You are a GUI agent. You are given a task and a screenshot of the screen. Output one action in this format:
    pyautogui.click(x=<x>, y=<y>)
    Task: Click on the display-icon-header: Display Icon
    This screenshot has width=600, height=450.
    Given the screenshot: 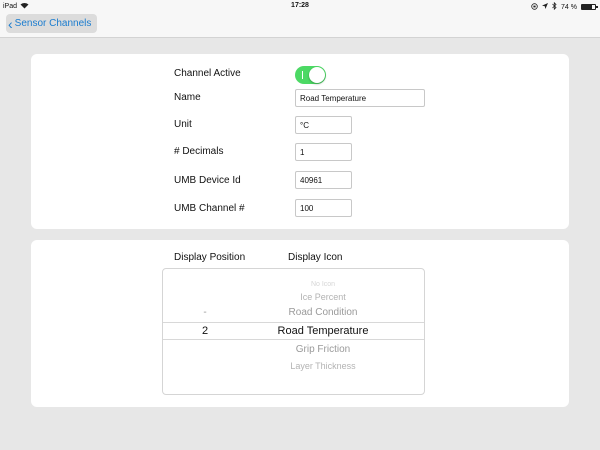 What is the action you would take?
    pyautogui.click(x=315, y=257)
    